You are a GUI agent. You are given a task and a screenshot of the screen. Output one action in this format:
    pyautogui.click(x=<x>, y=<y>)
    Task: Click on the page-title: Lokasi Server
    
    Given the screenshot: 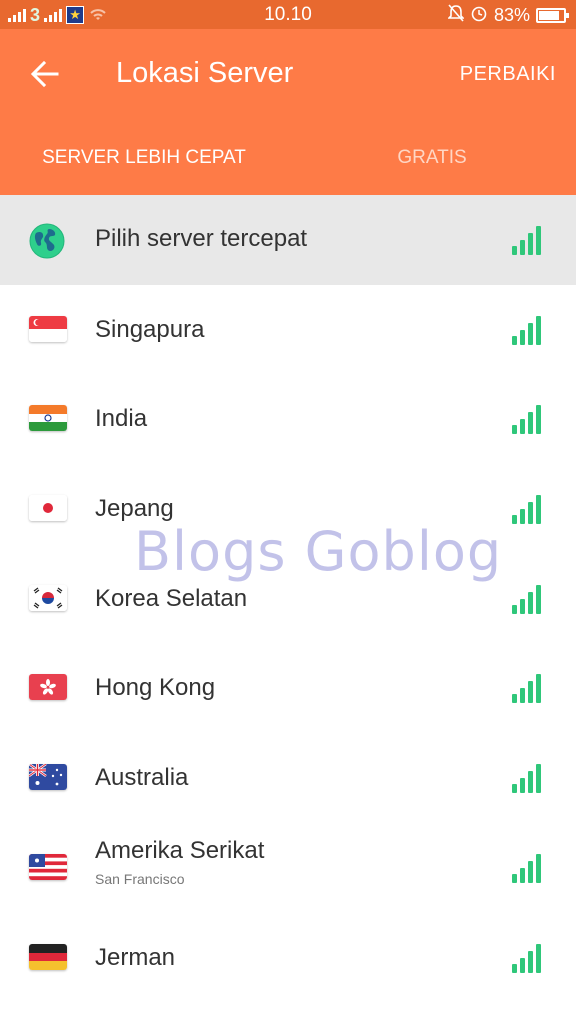 What is the action you would take?
    pyautogui.click(x=205, y=73)
    